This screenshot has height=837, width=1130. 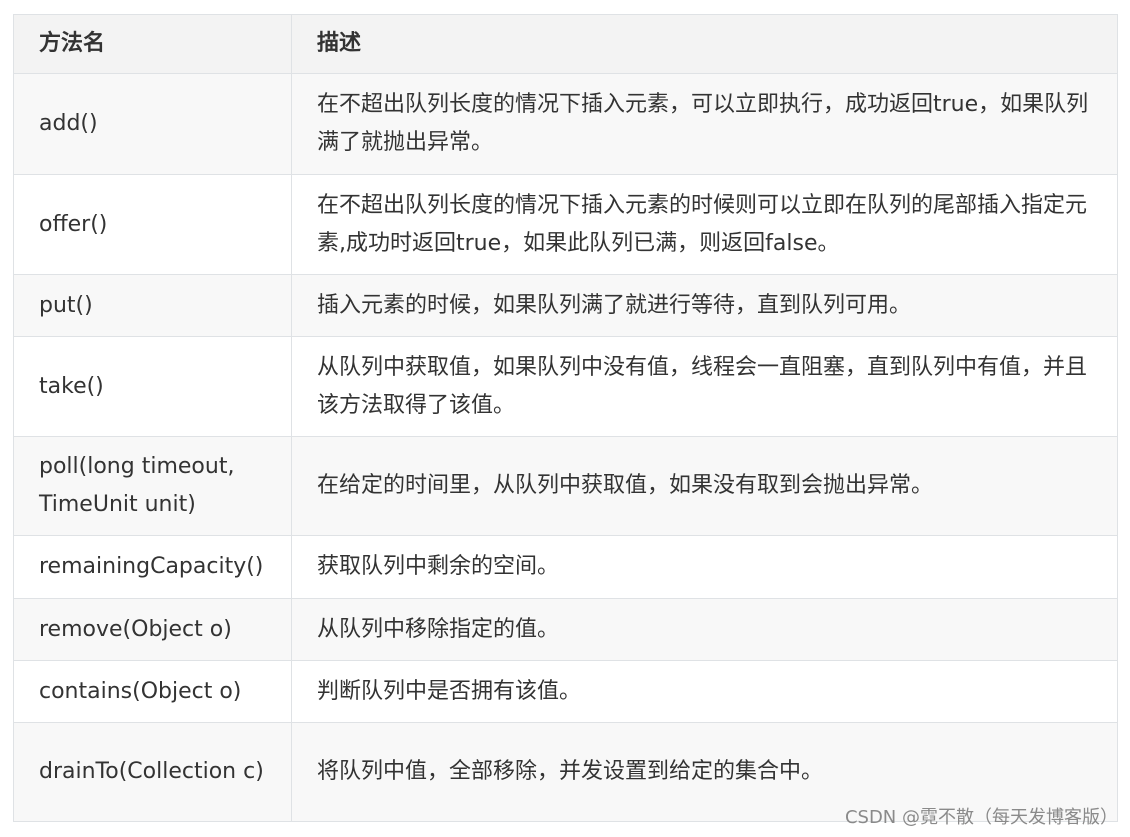 I want to click on method-cell: poll(long timeout, TimeUnit unit), so click(x=152, y=486).